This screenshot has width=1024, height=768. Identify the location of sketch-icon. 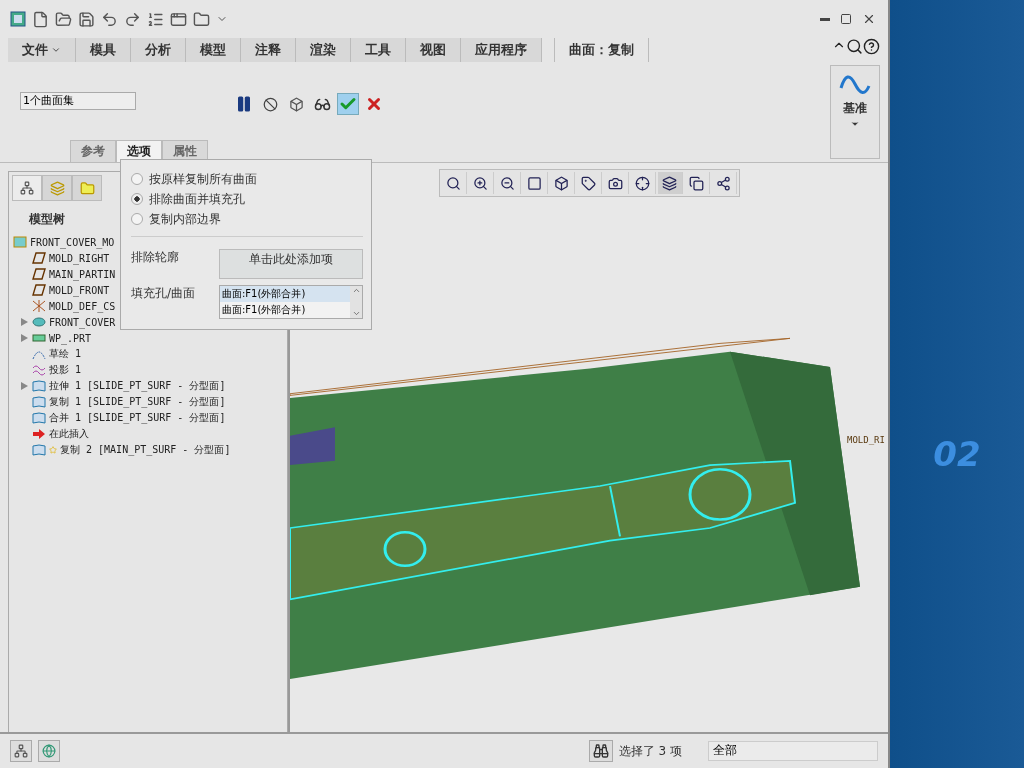
(39, 354).